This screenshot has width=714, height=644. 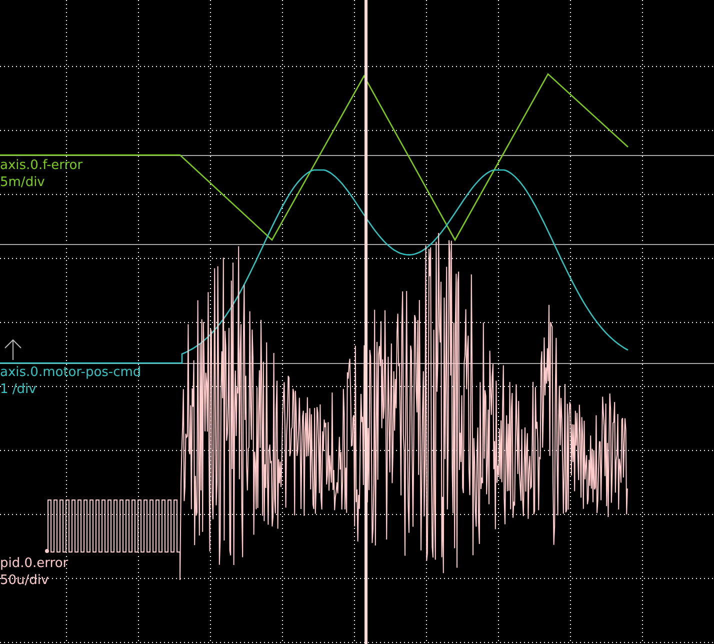 What do you see at coordinates (18, 389) in the screenshot?
I see `channel-scale: 1 /div` at bounding box center [18, 389].